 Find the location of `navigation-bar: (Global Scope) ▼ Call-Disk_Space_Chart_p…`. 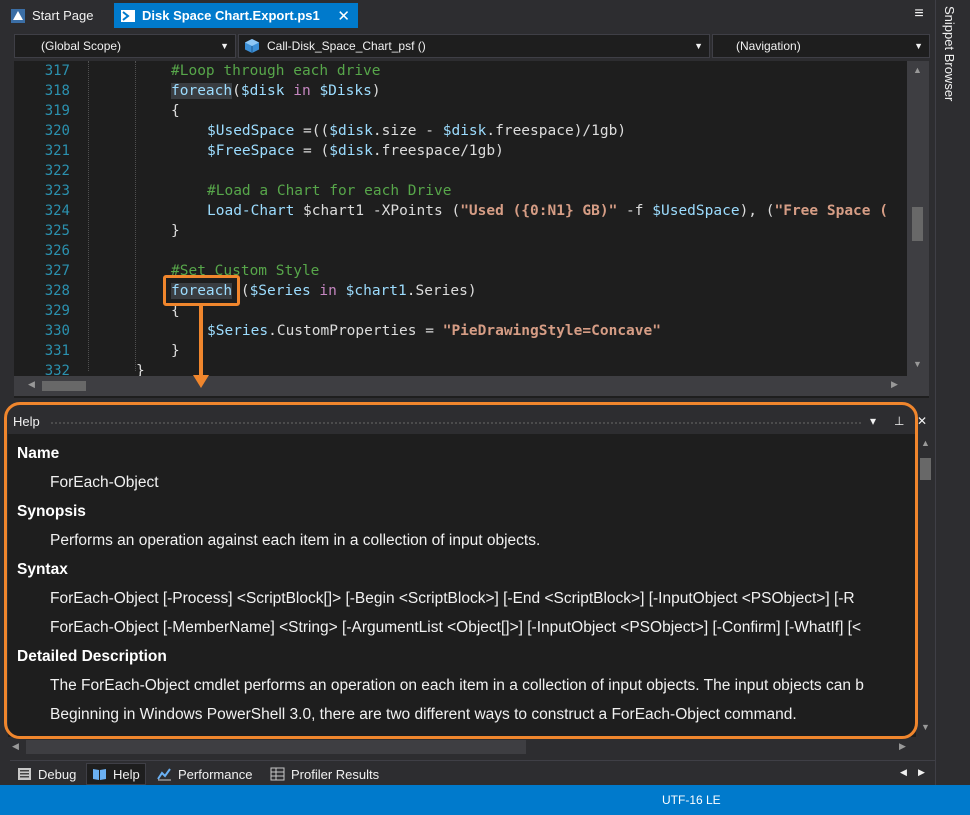

navigation-bar: (Global Scope) ▼ Call-Disk_Space_Chart_p… is located at coordinates (470, 46).